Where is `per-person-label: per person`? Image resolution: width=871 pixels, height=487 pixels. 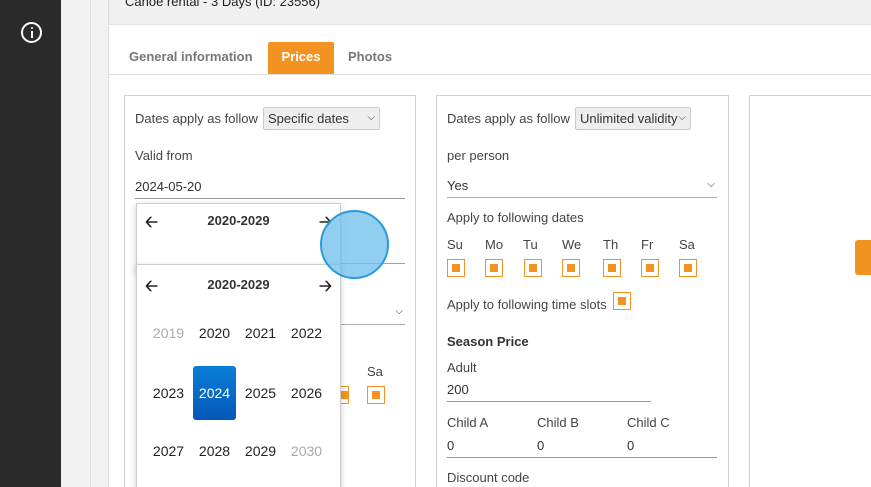 per-person-label: per person is located at coordinates (478, 155).